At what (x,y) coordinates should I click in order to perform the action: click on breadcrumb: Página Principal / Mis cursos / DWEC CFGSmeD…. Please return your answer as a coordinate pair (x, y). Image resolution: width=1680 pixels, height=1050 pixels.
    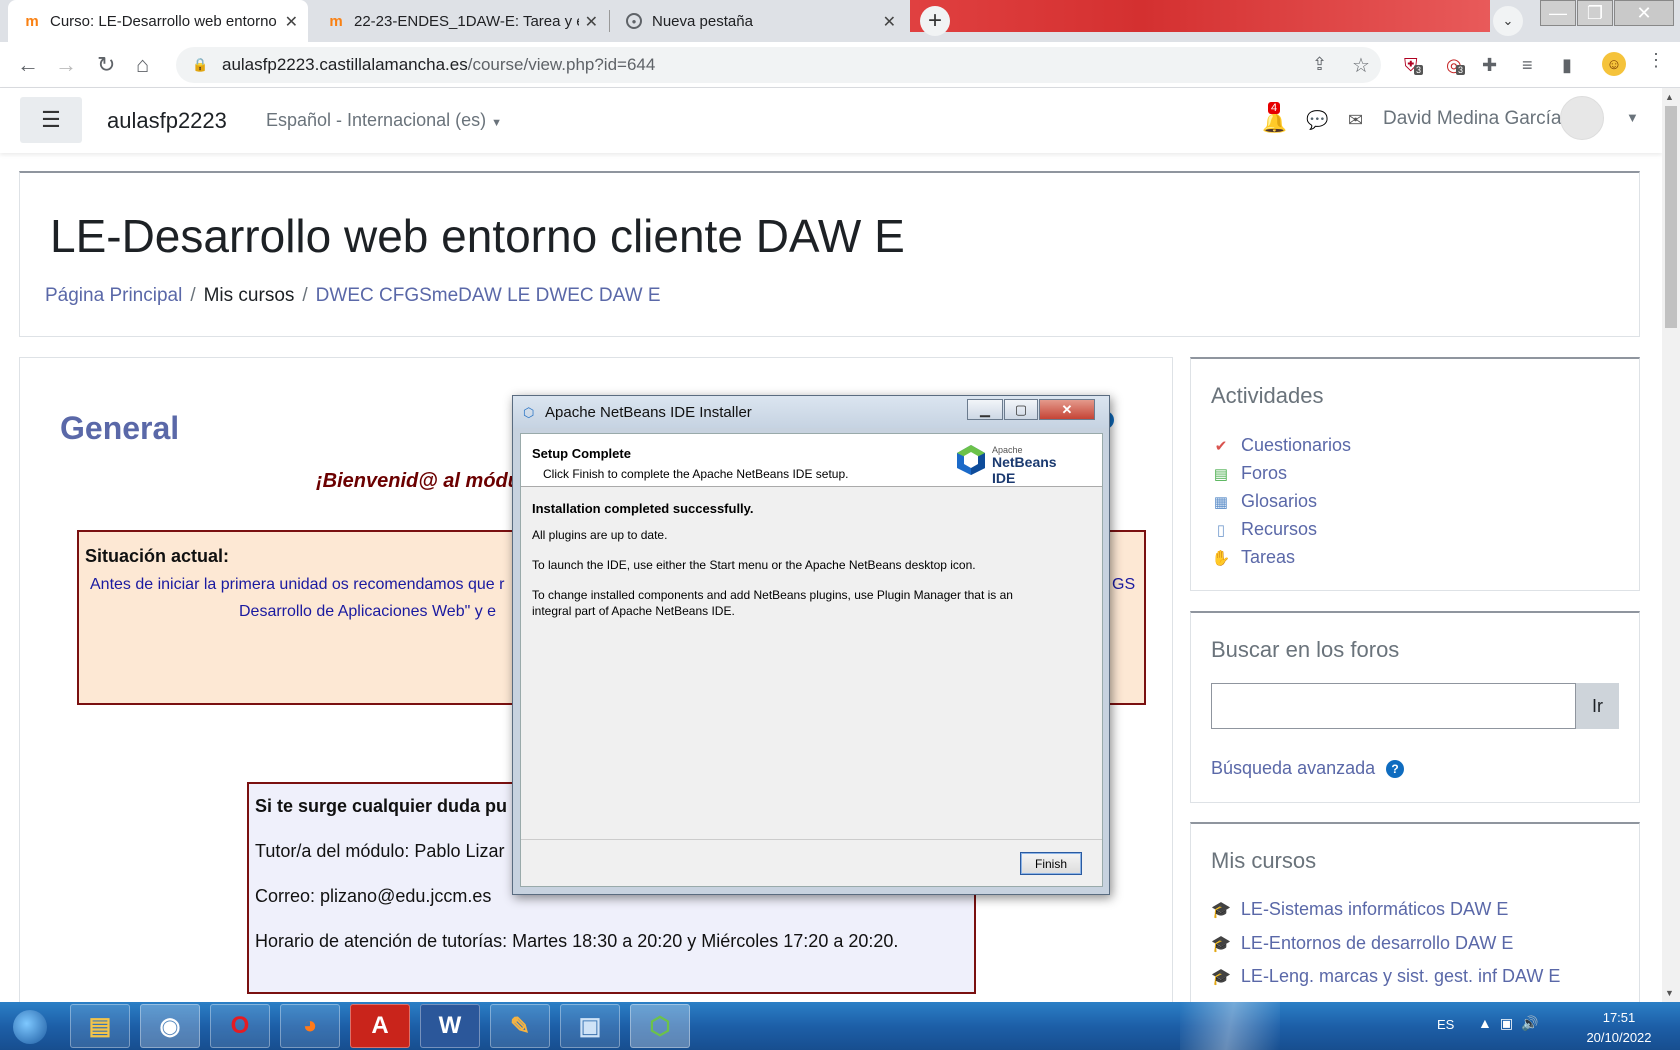
    Looking at the image, I should click on (353, 296).